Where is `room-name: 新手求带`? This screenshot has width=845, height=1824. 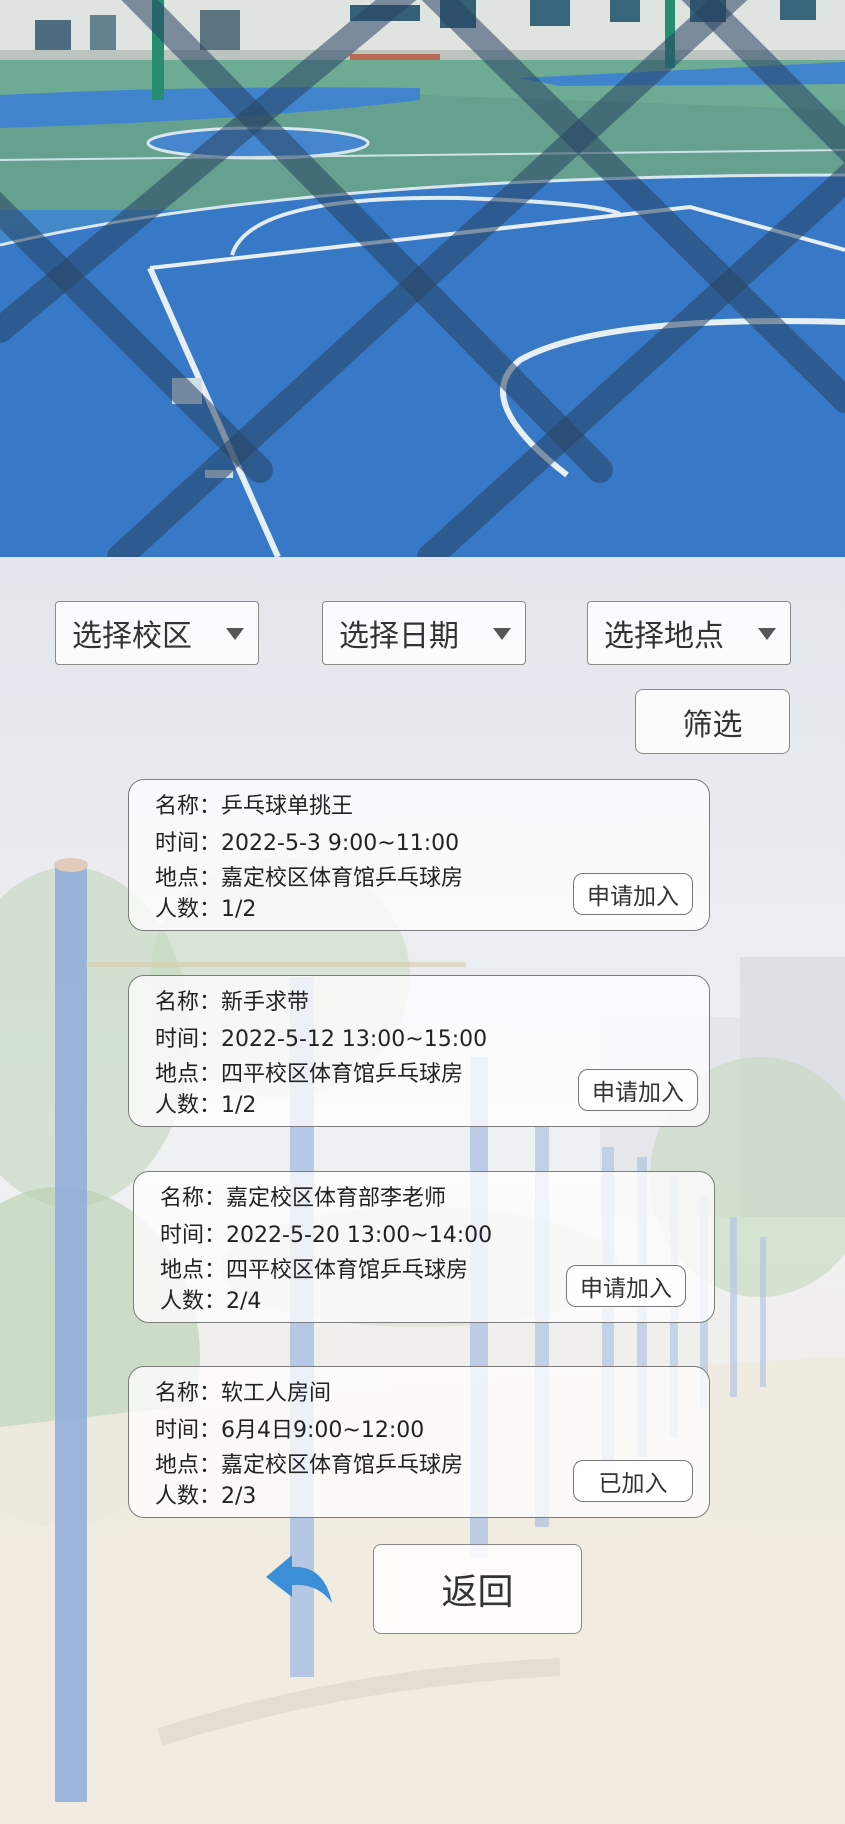 room-name: 新手求带 is located at coordinates (265, 1002).